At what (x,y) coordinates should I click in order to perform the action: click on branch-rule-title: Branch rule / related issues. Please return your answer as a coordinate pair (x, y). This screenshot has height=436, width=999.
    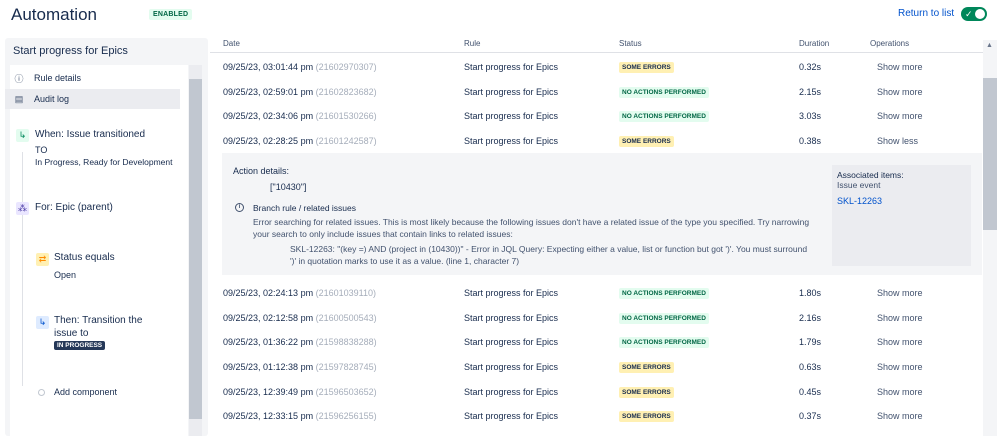
    Looking at the image, I should click on (304, 208).